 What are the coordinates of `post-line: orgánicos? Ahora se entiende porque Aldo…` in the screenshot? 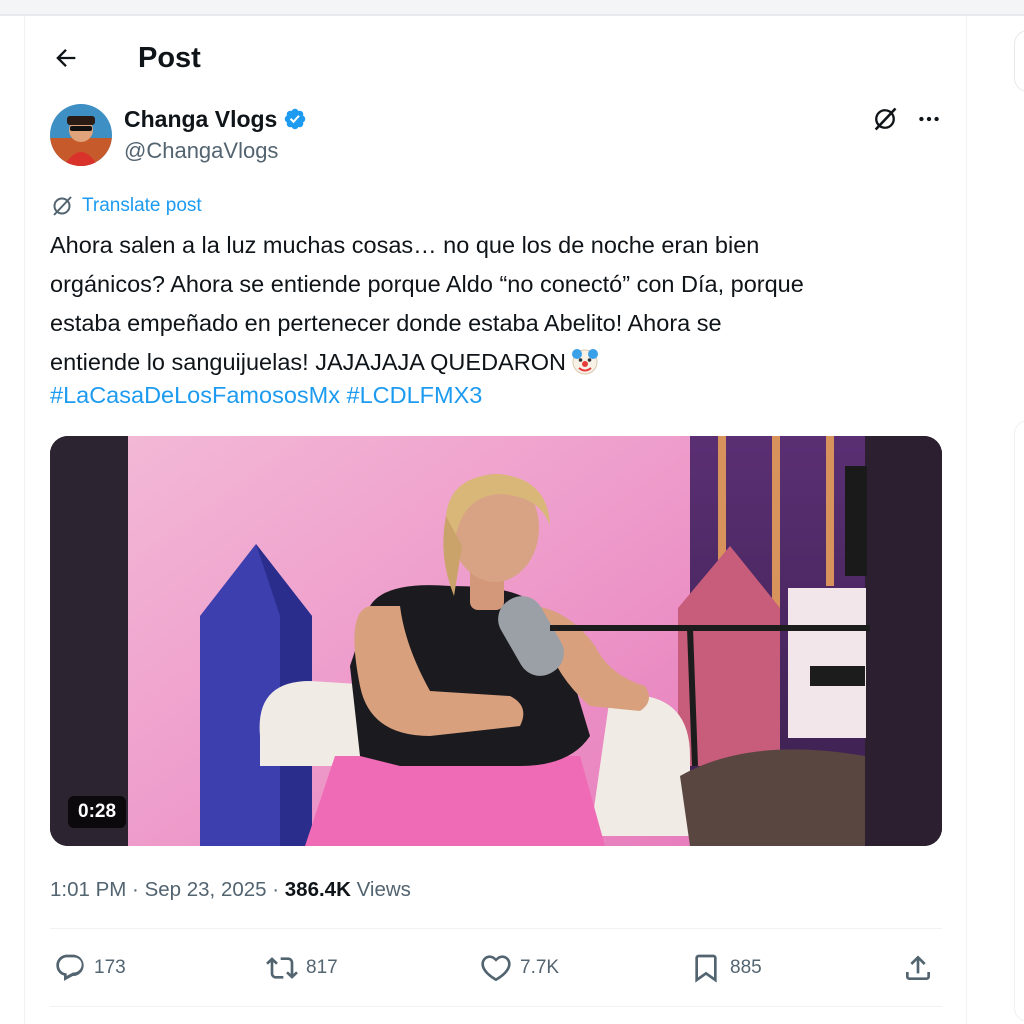 It's located at (427, 284).